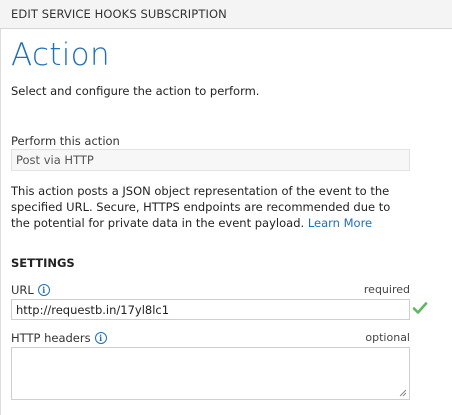 This screenshot has width=452, height=415. What do you see at coordinates (100, 337) in the screenshot?
I see `headers-info-icon: i` at bounding box center [100, 337].